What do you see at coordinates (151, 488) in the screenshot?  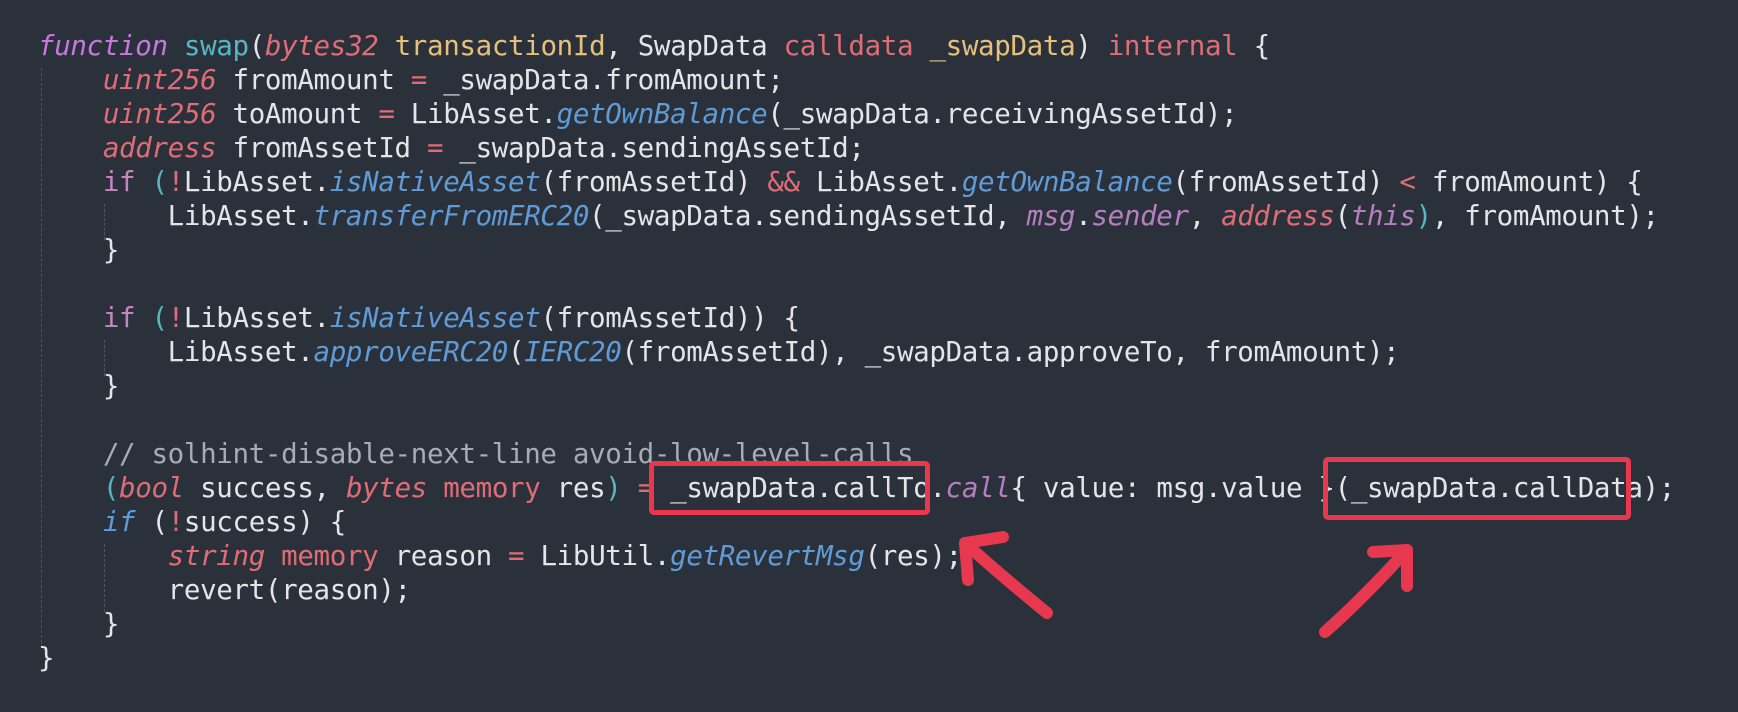 I see `code-token: bool` at bounding box center [151, 488].